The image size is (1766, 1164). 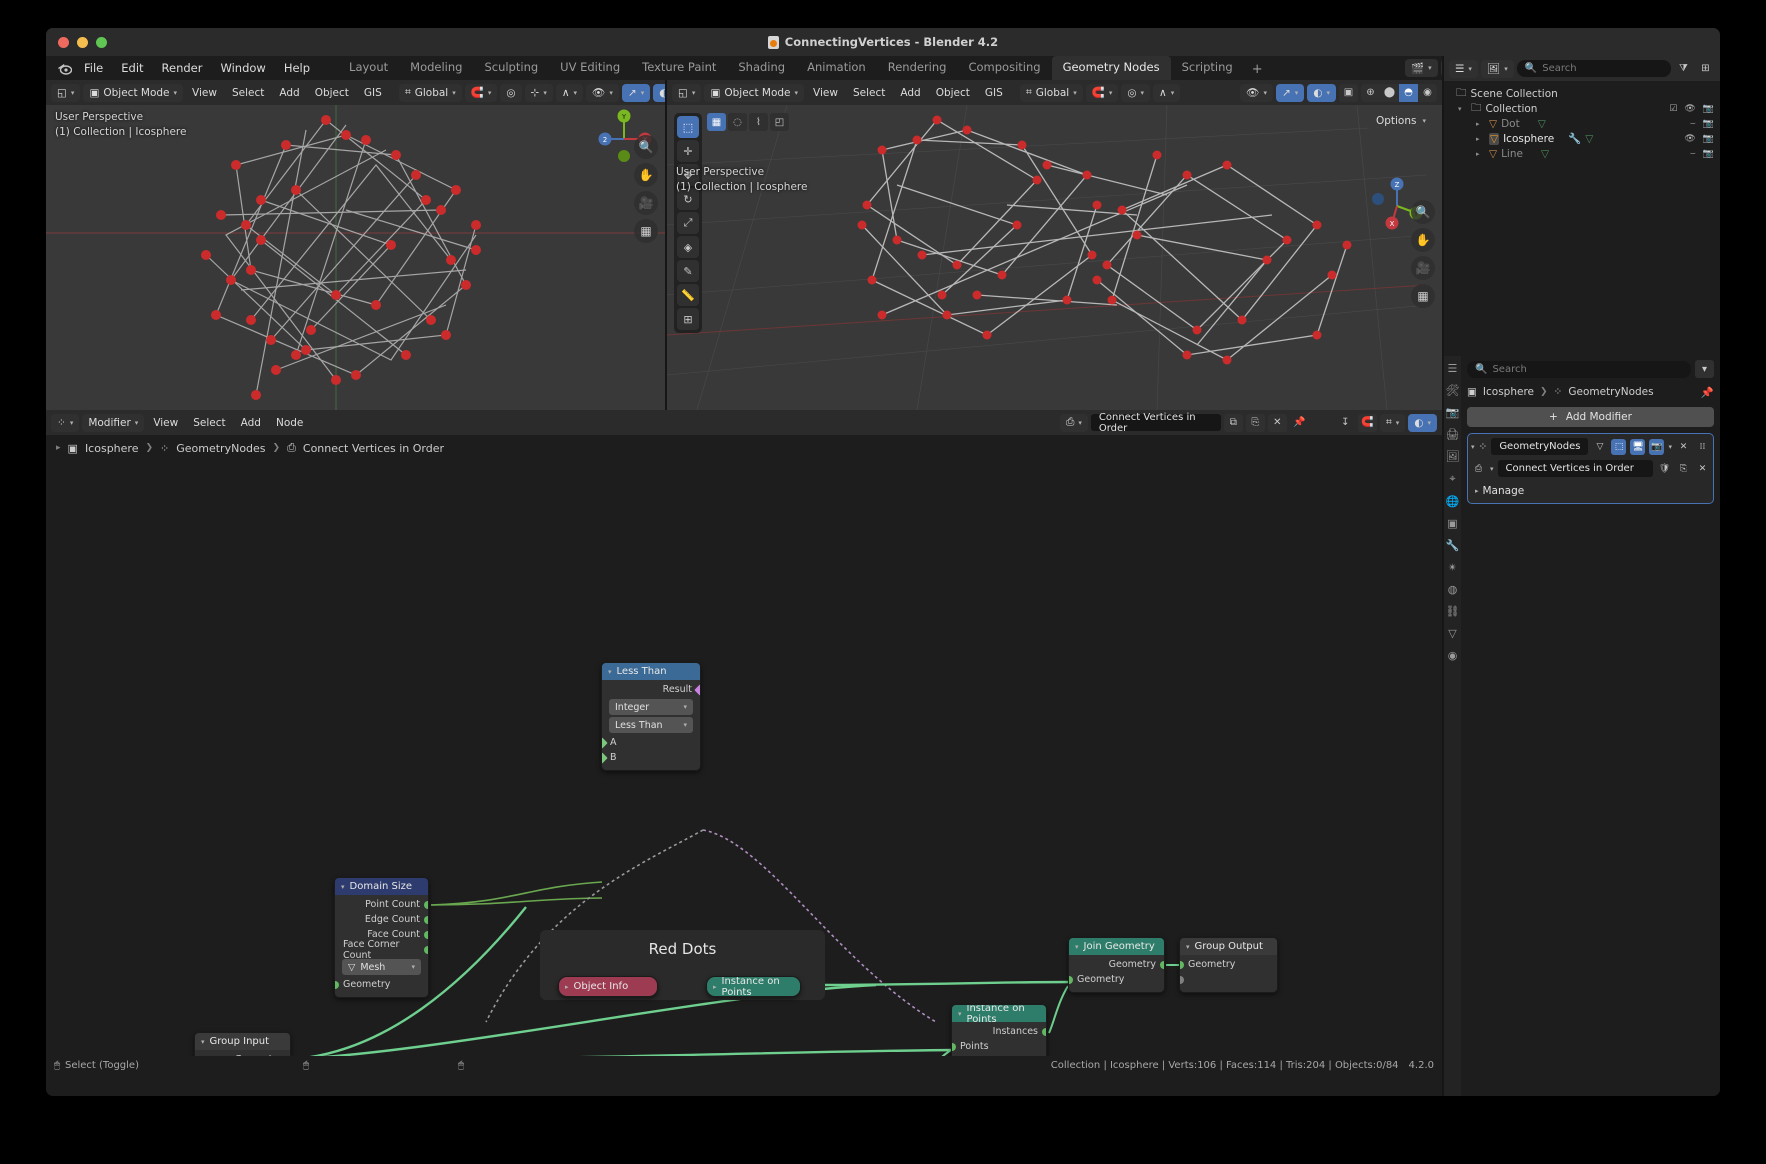 What do you see at coordinates (1453, 412) in the screenshot?
I see `tab-render-icon: 📷` at bounding box center [1453, 412].